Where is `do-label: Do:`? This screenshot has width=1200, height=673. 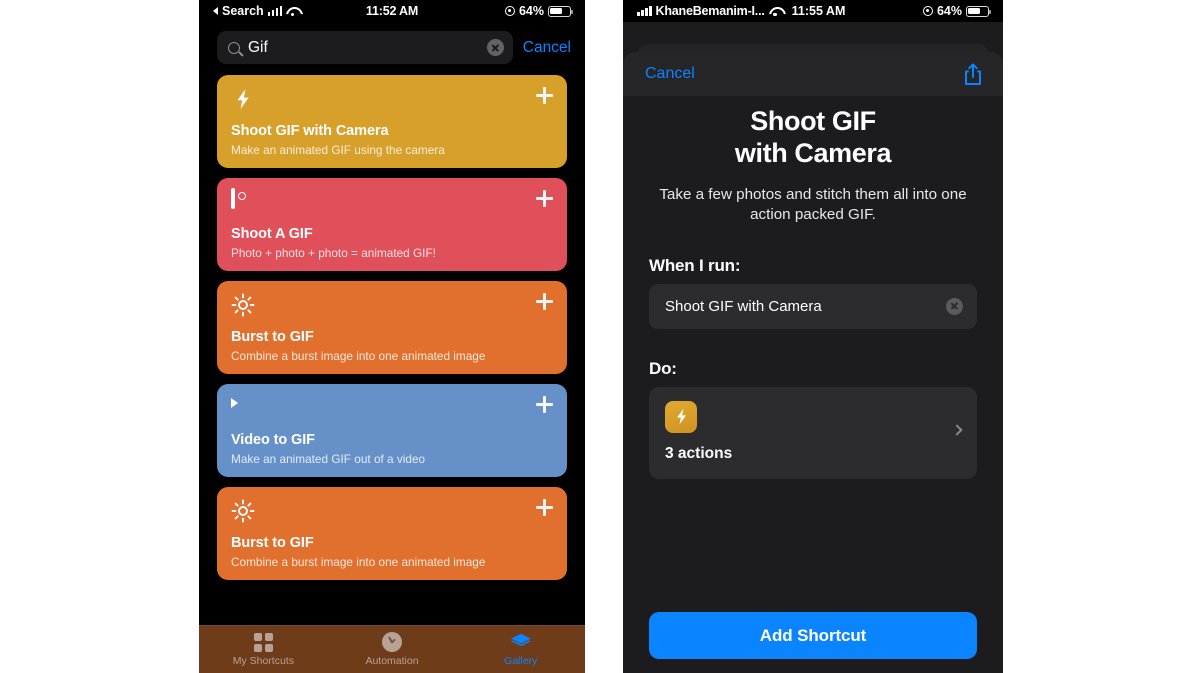
do-label: Do: is located at coordinates (663, 368).